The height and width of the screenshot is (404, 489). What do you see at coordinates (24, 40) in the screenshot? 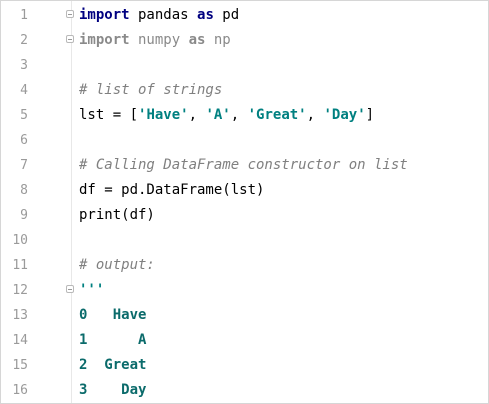
I see `line-number: 2` at bounding box center [24, 40].